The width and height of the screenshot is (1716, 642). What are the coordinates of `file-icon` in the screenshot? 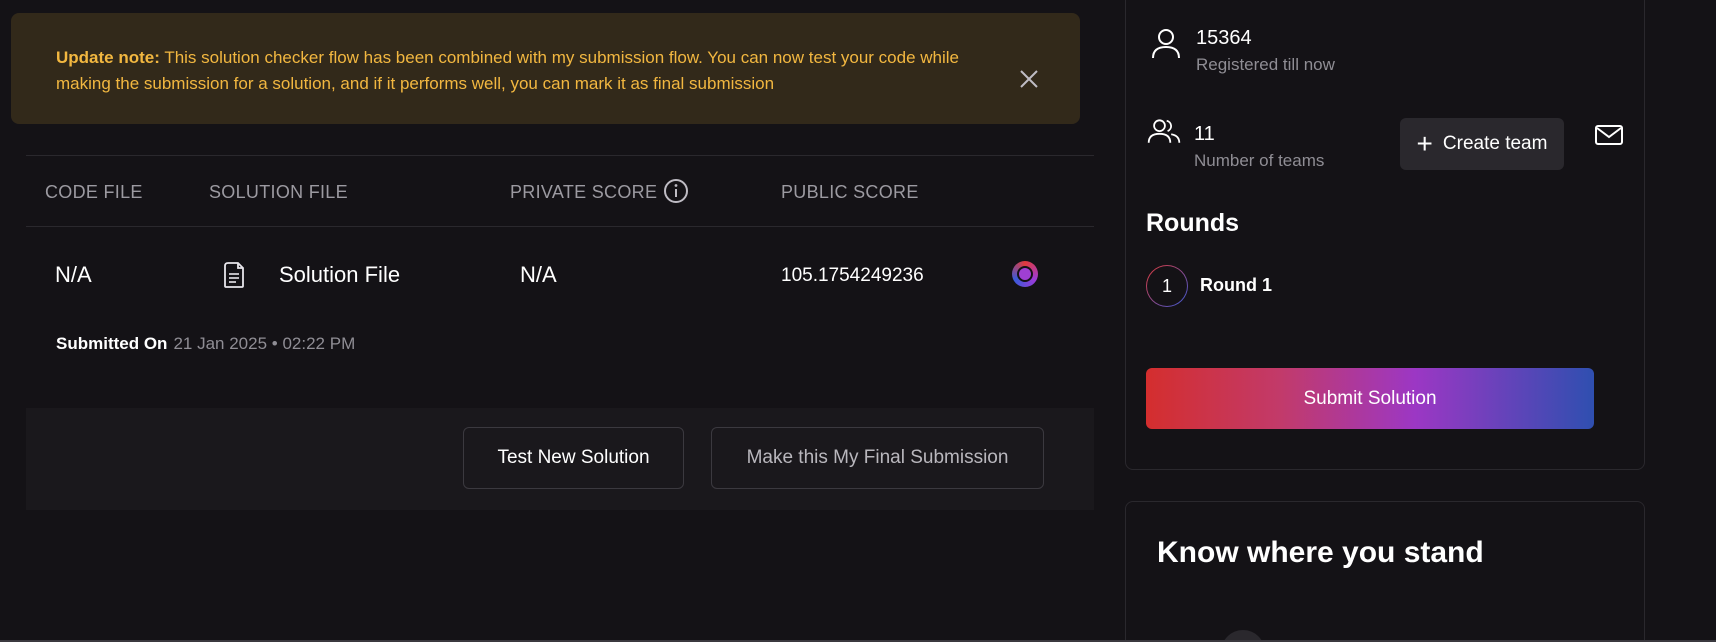 It's located at (234, 275).